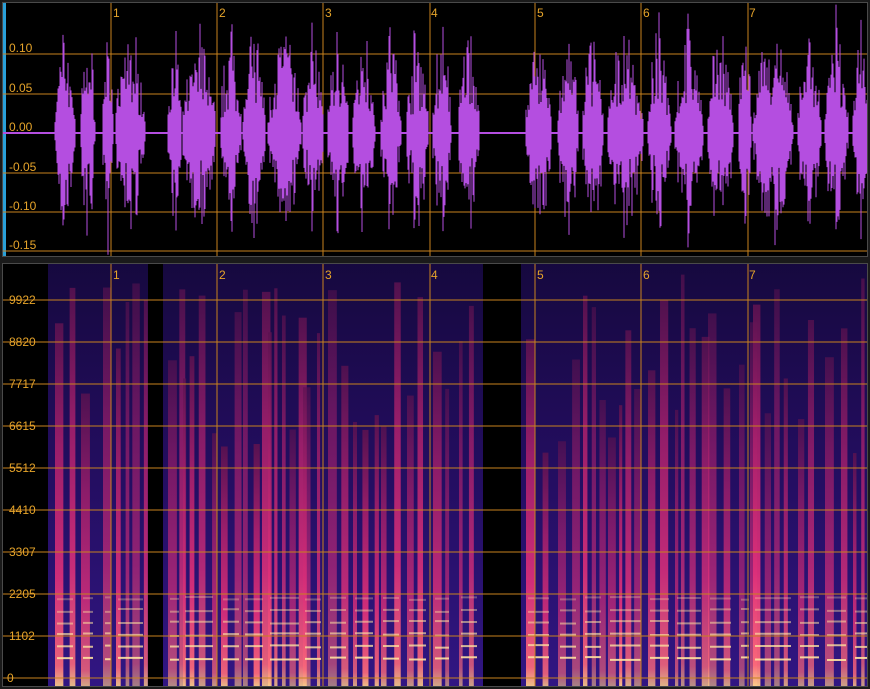 The width and height of the screenshot is (870, 689). Describe the element at coordinates (21, 48) in the screenshot. I see `amplitude-label: 0.10` at that location.